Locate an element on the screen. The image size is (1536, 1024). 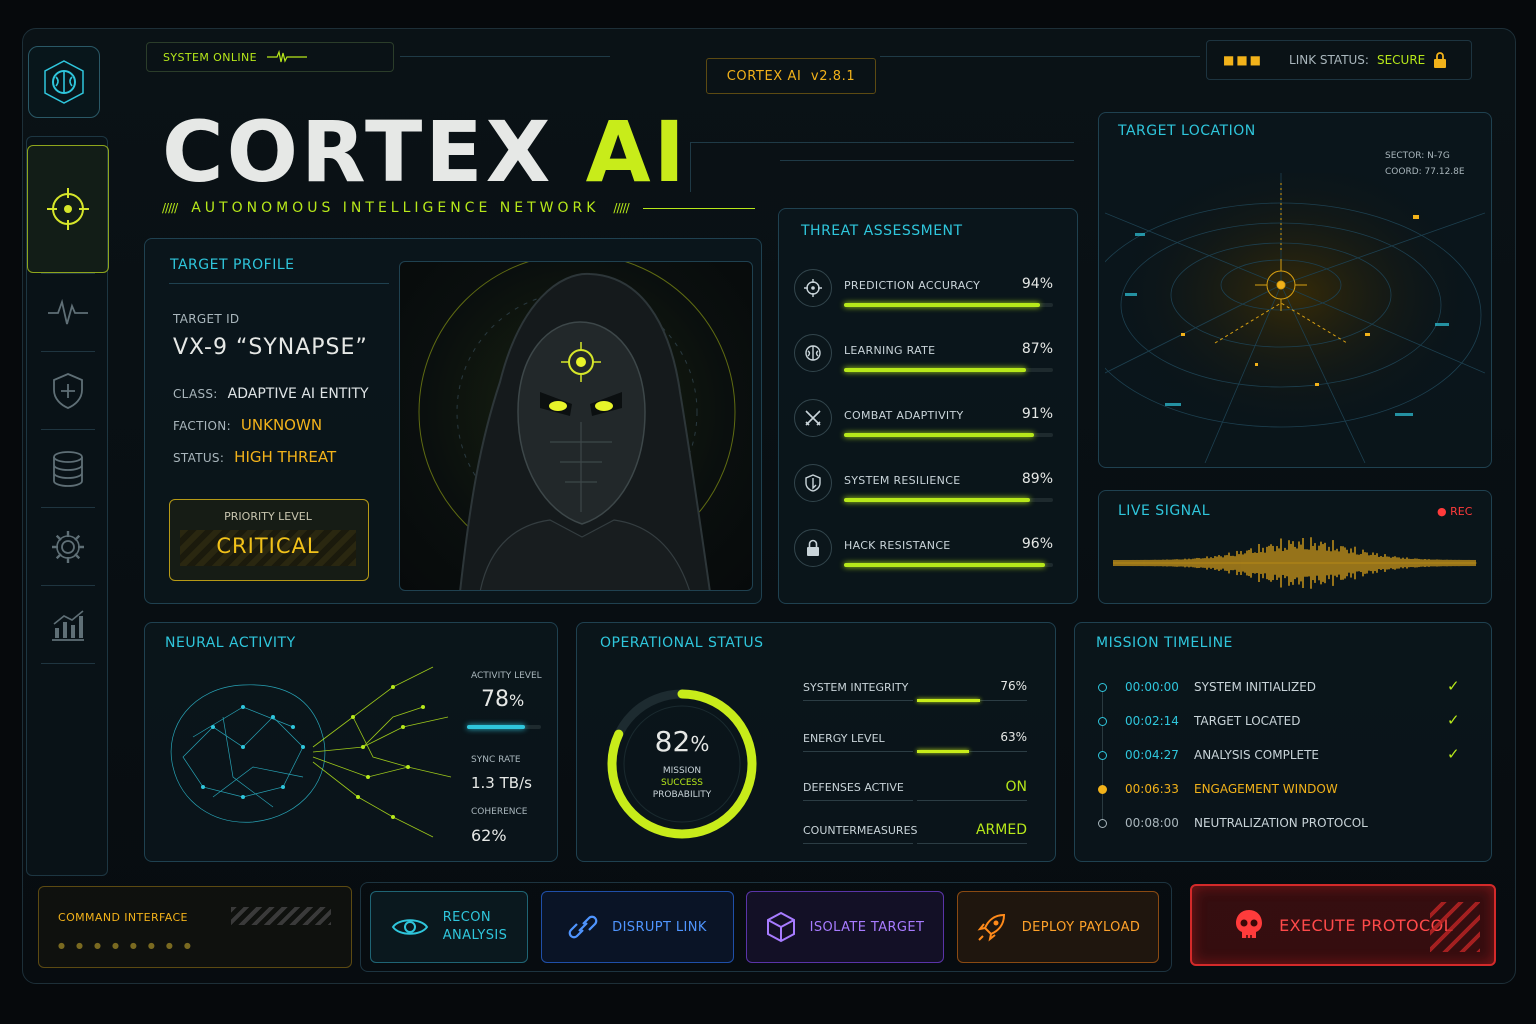
link-status-value: SECURE is located at coordinates (1401, 60).